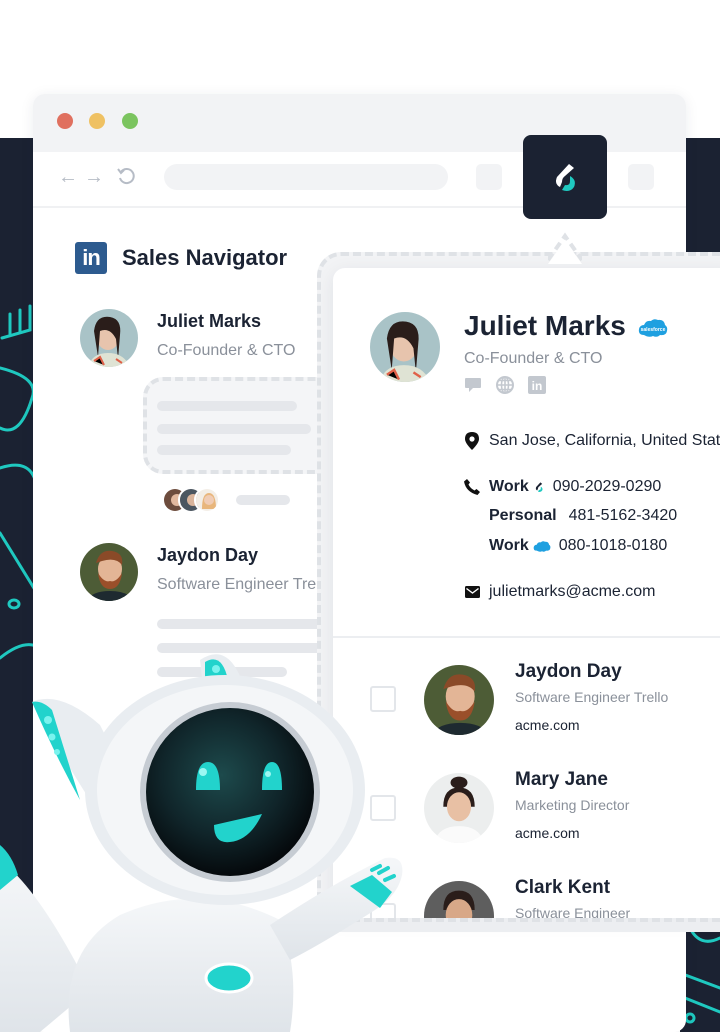  What do you see at coordinates (472, 487) in the screenshot?
I see `phone-icon` at bounding box center [472, 487].